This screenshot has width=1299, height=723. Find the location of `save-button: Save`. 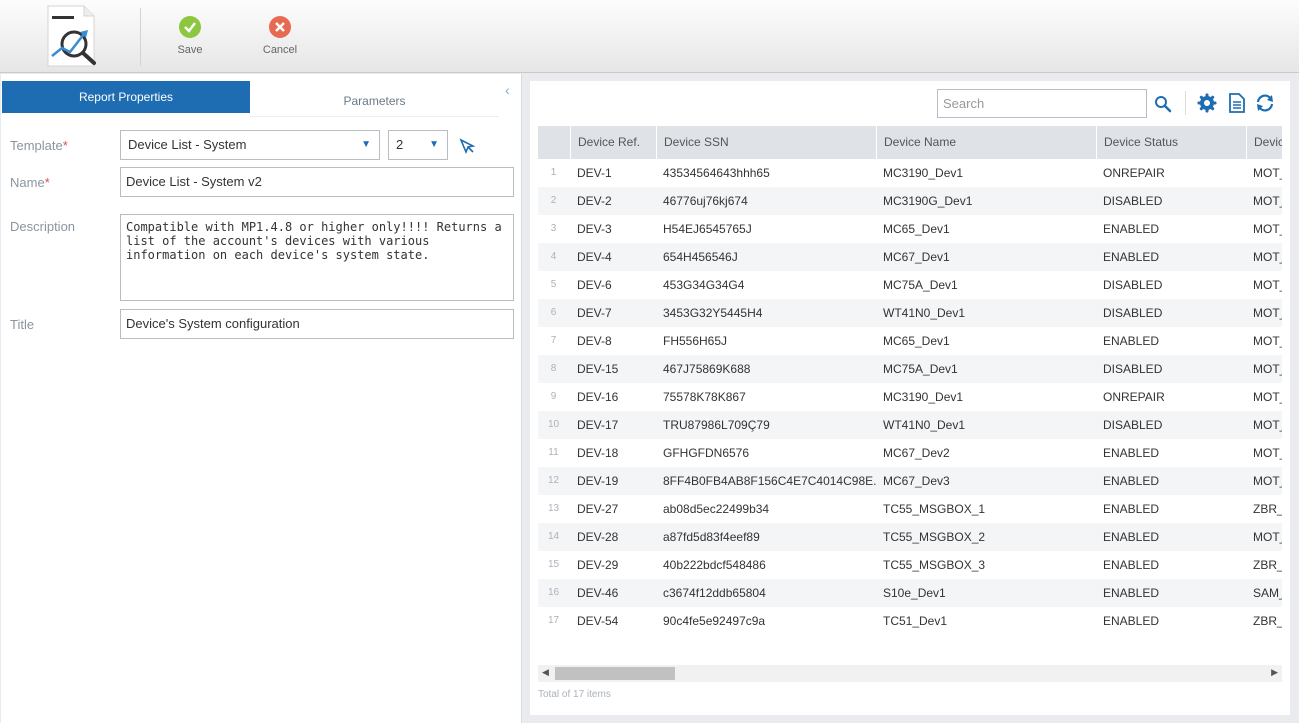

save-button: Save is located at coordinates (190, 36).